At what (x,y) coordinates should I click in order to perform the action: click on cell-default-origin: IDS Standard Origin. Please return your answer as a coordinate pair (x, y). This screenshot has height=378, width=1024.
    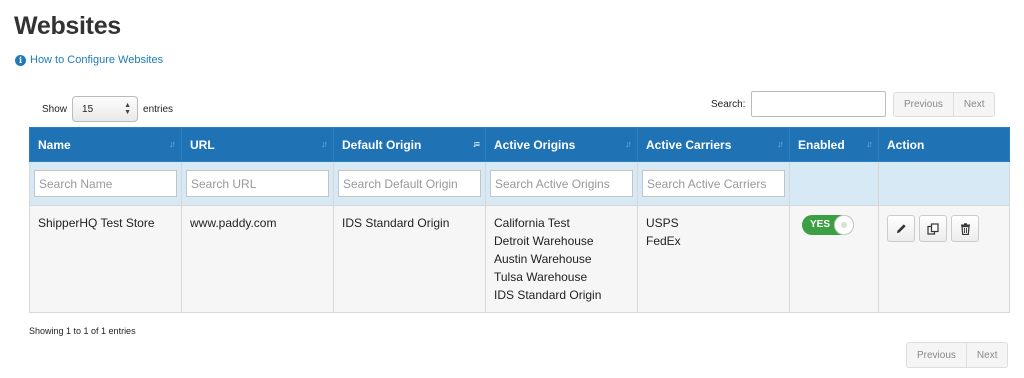
    Looking at the image, I should click on (409, 259).